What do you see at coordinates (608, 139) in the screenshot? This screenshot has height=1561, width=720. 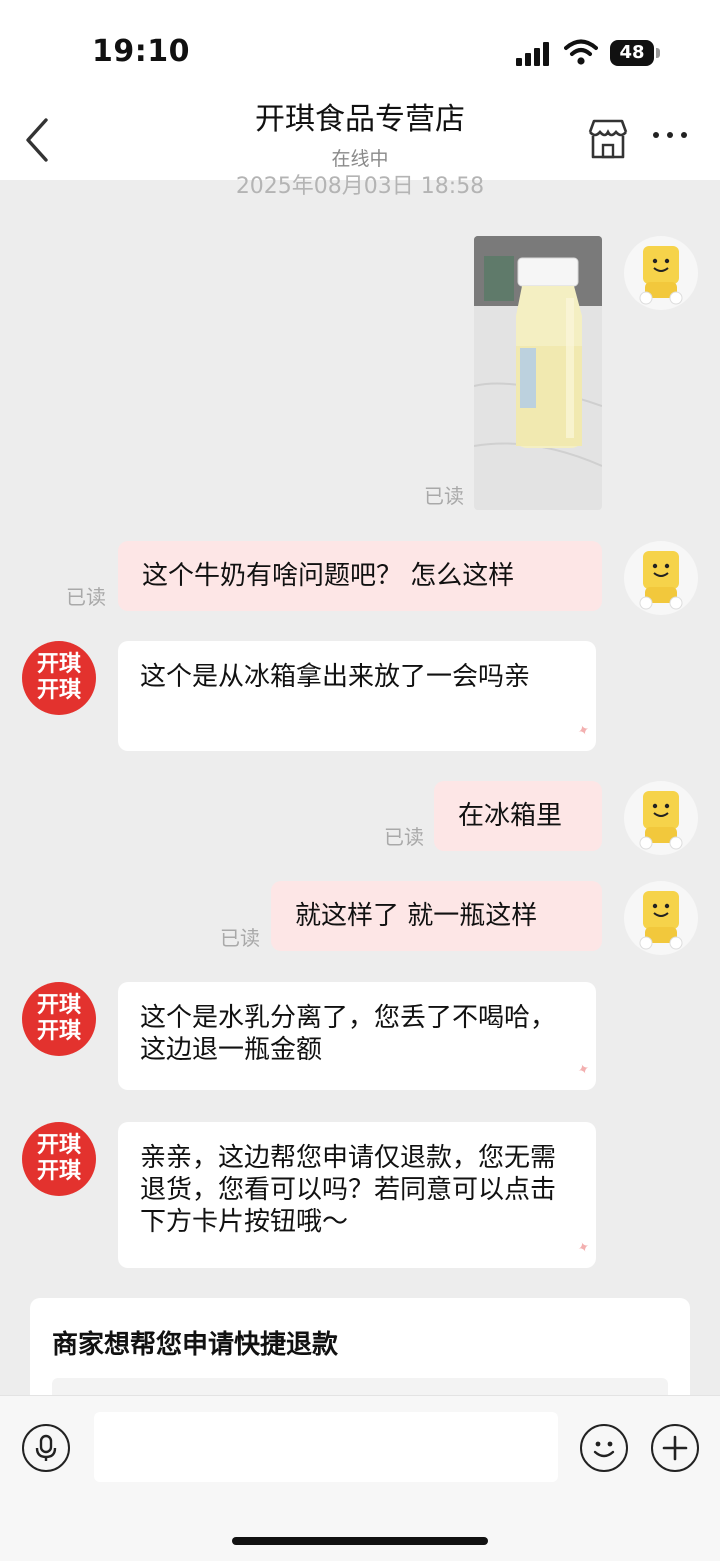 I see `store-icon` at bounding box center [608, 139].